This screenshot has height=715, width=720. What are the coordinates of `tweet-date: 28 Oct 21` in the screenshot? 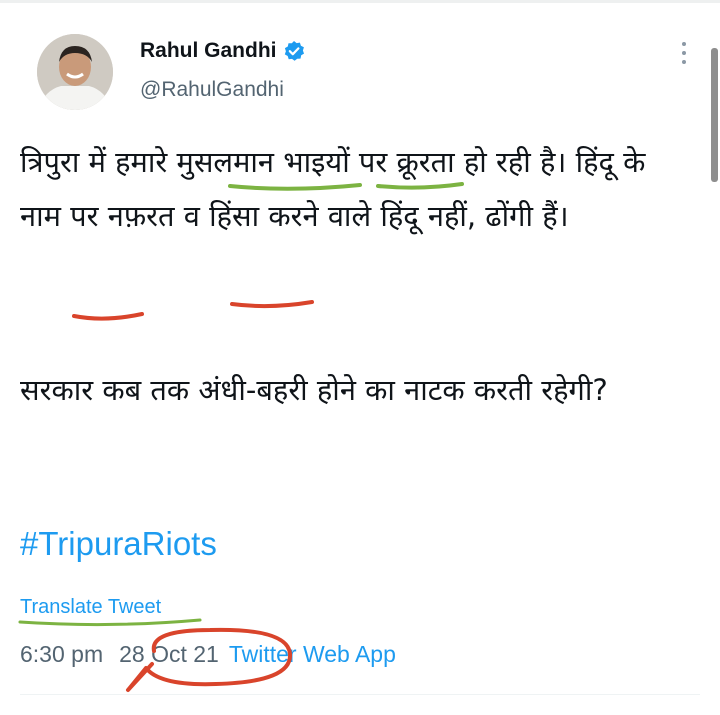 It's located at (169, 654).